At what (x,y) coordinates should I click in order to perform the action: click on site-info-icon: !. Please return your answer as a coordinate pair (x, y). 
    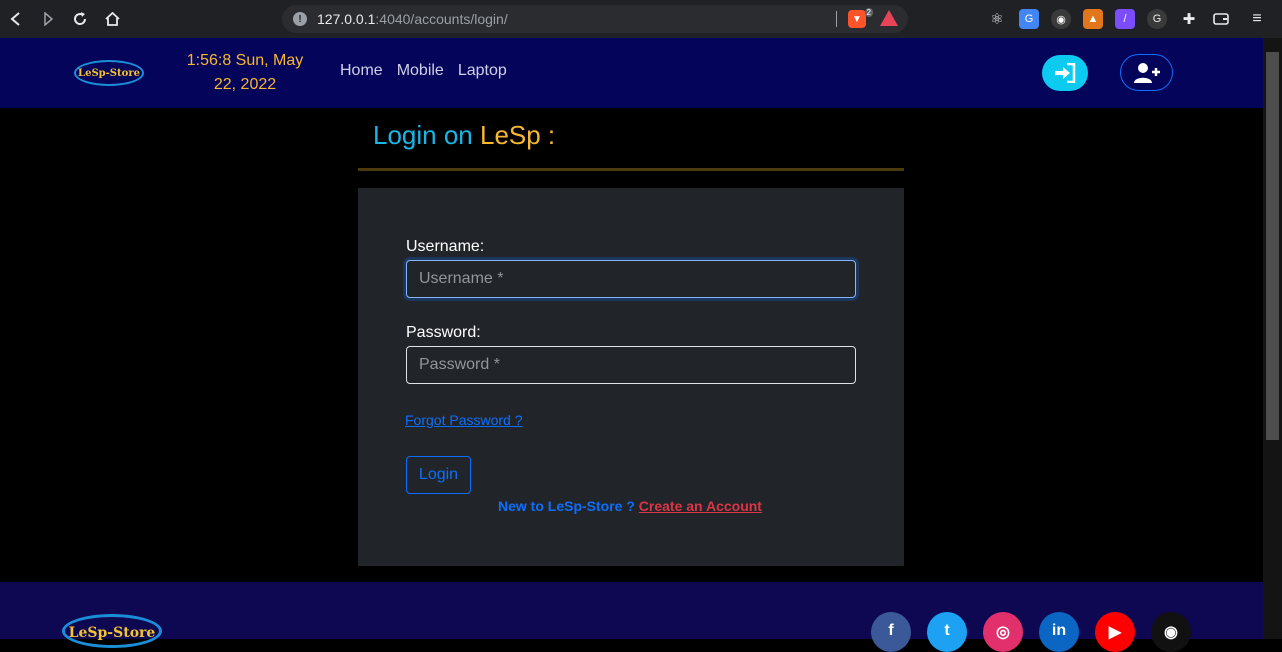
    Looking at the image, I should click on (300, 19).